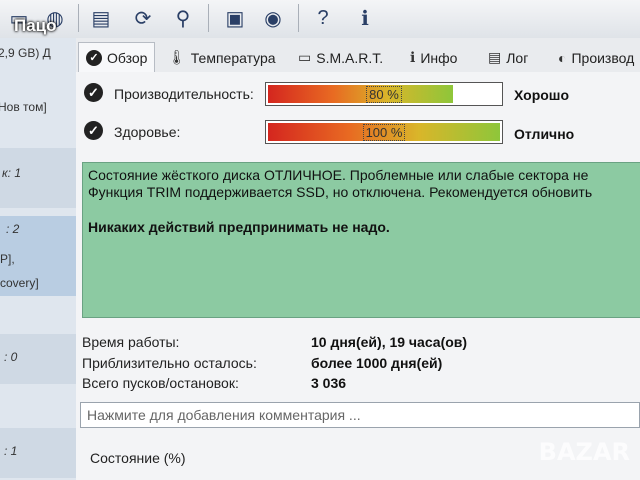  What do you see at coordinates (603, 57) in the screenshot?
I see `tab-label: Производ` at bounding box center [603, 57].